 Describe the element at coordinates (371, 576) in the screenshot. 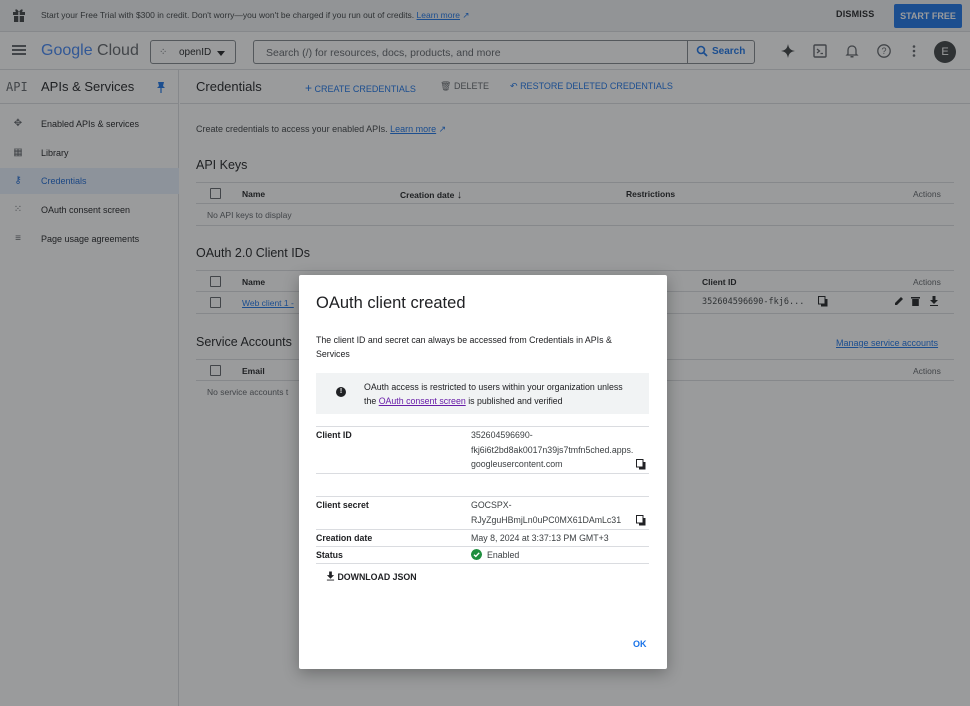

I see `download-json-button: DOWNLOAD JSON` at that location.